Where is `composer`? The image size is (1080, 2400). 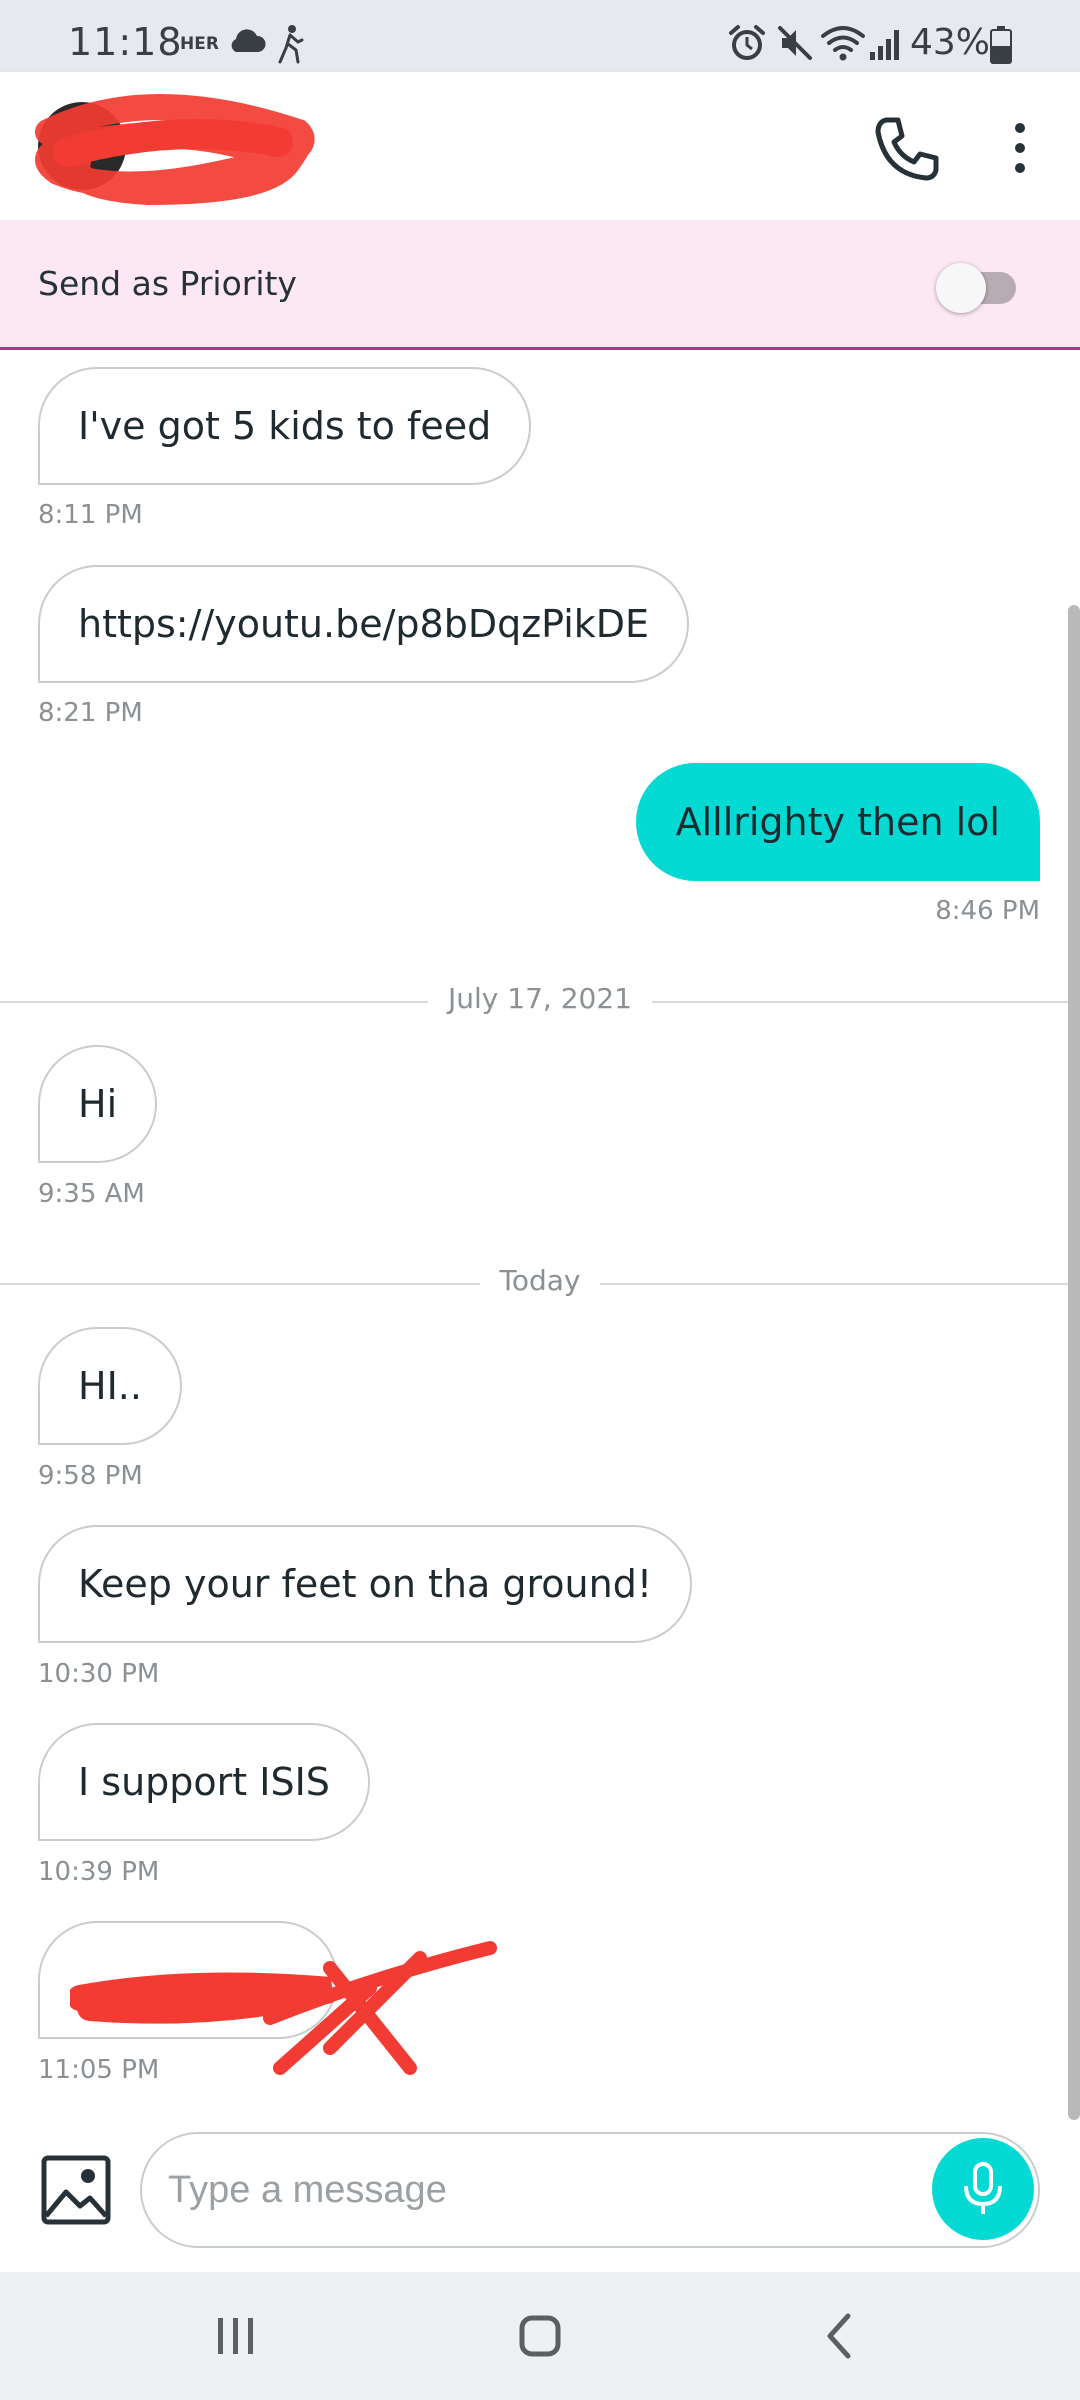 composer is located at coordinates (540, 2196).